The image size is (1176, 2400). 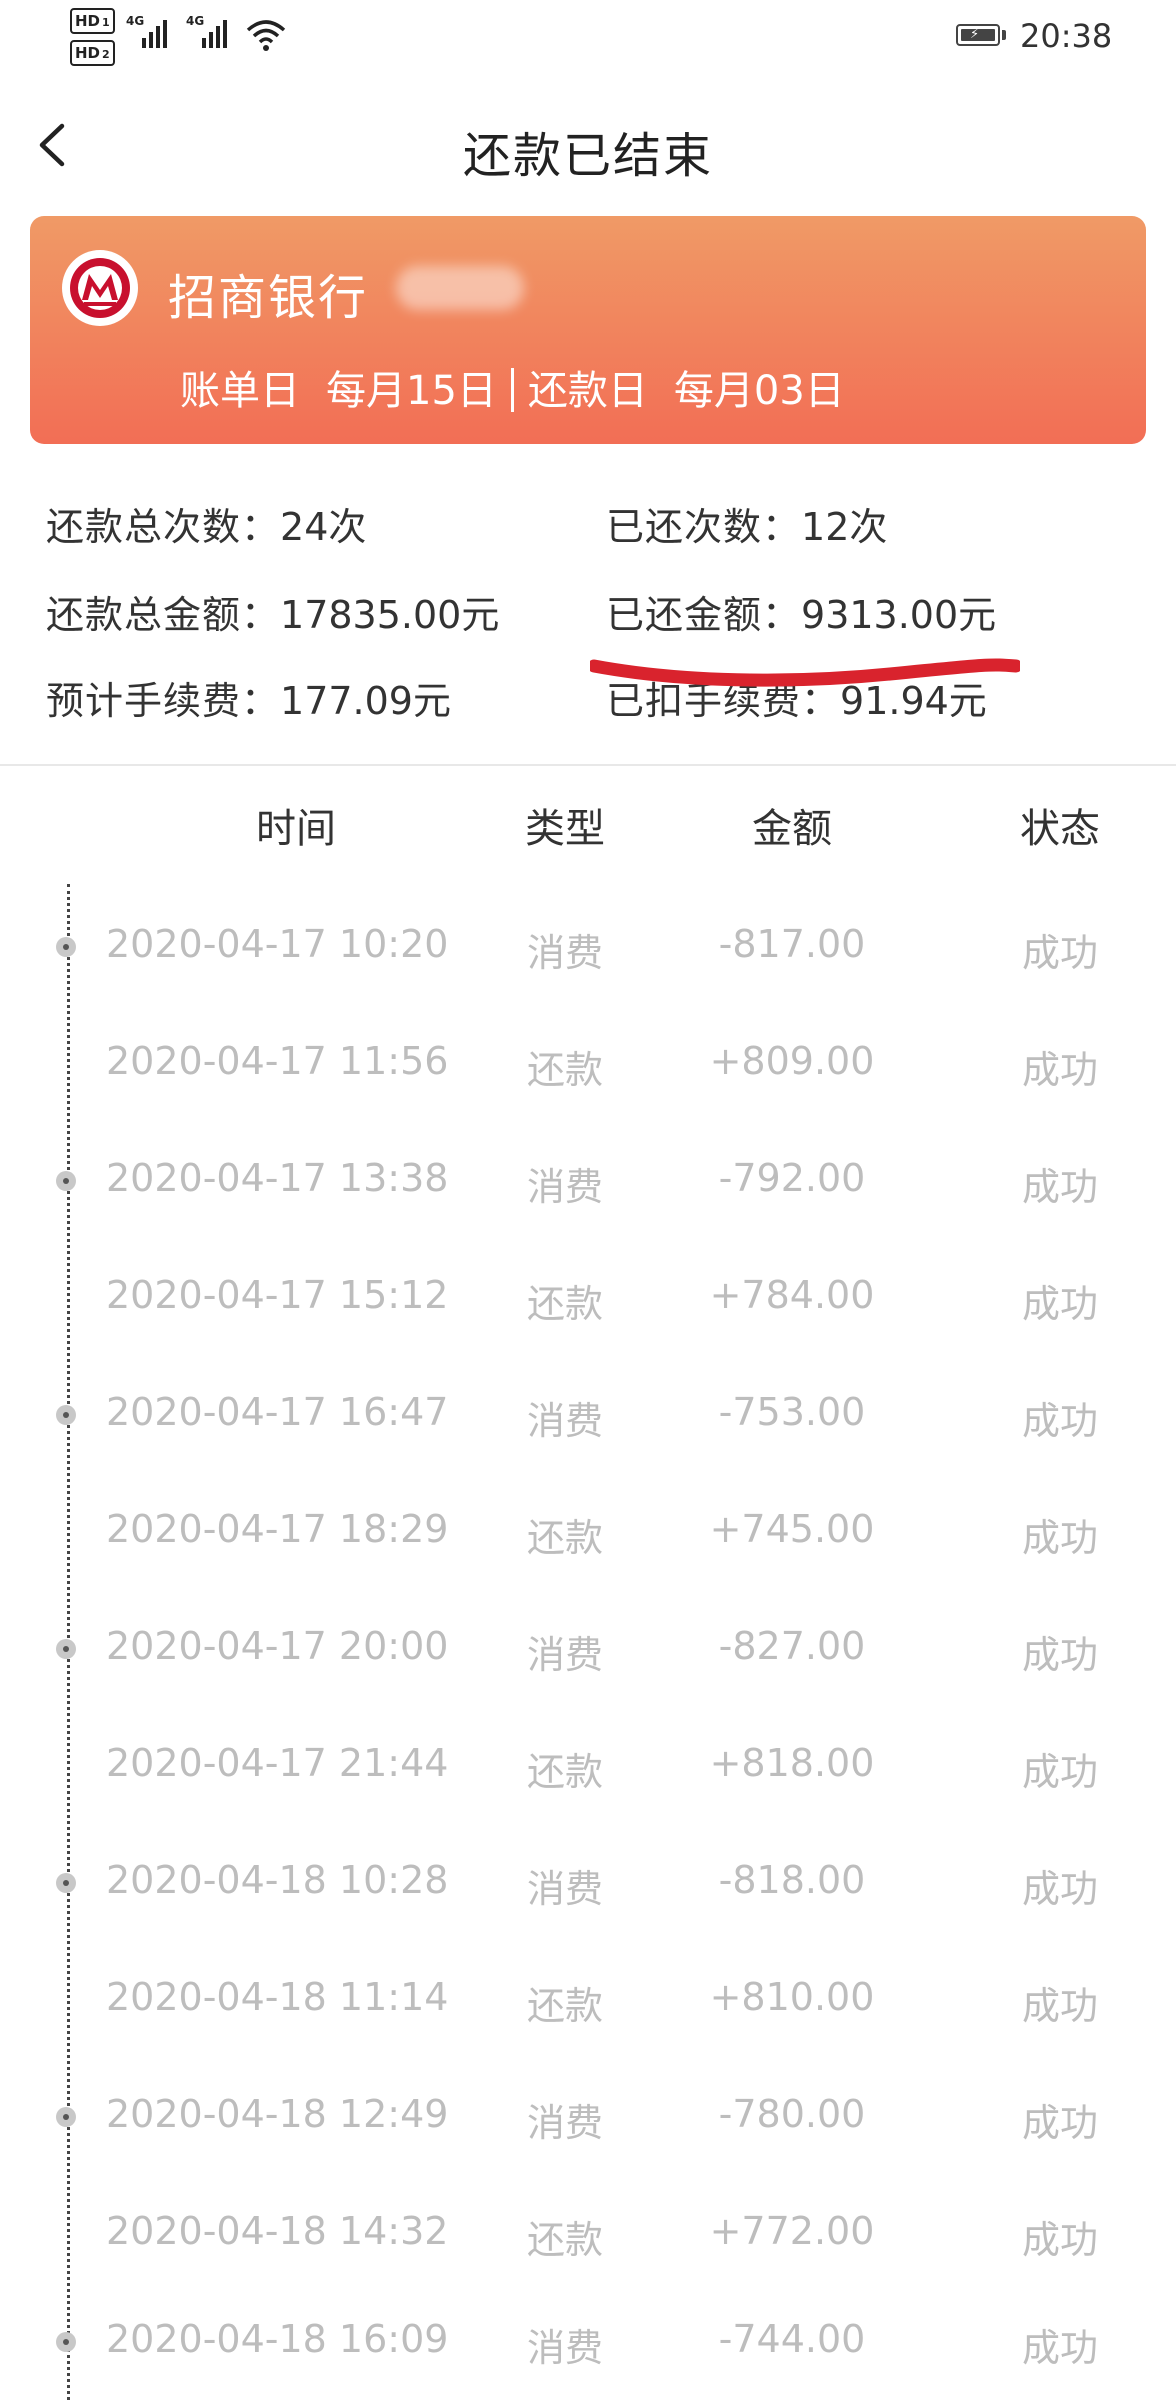 I want to click on table-row: 2020-04-17 21:44 还款 +818.00 成功, so click(x=588, y=1765).